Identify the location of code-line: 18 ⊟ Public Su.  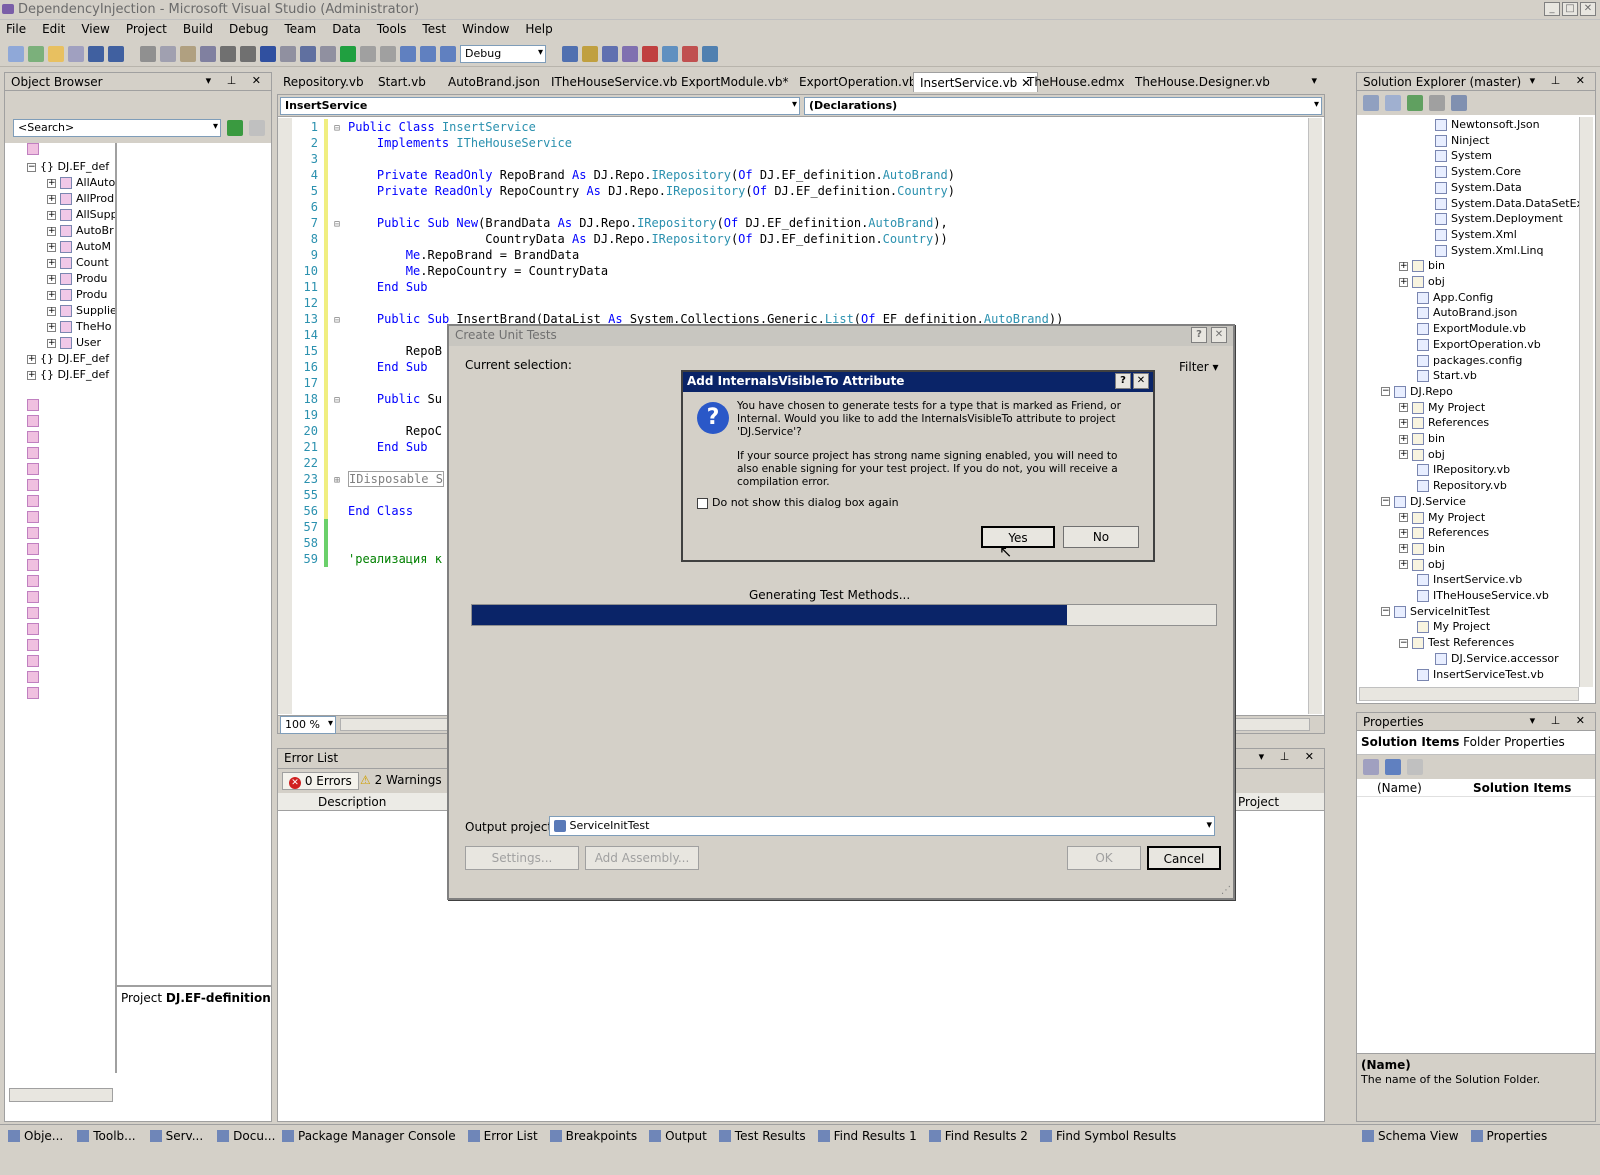
(367, 399).